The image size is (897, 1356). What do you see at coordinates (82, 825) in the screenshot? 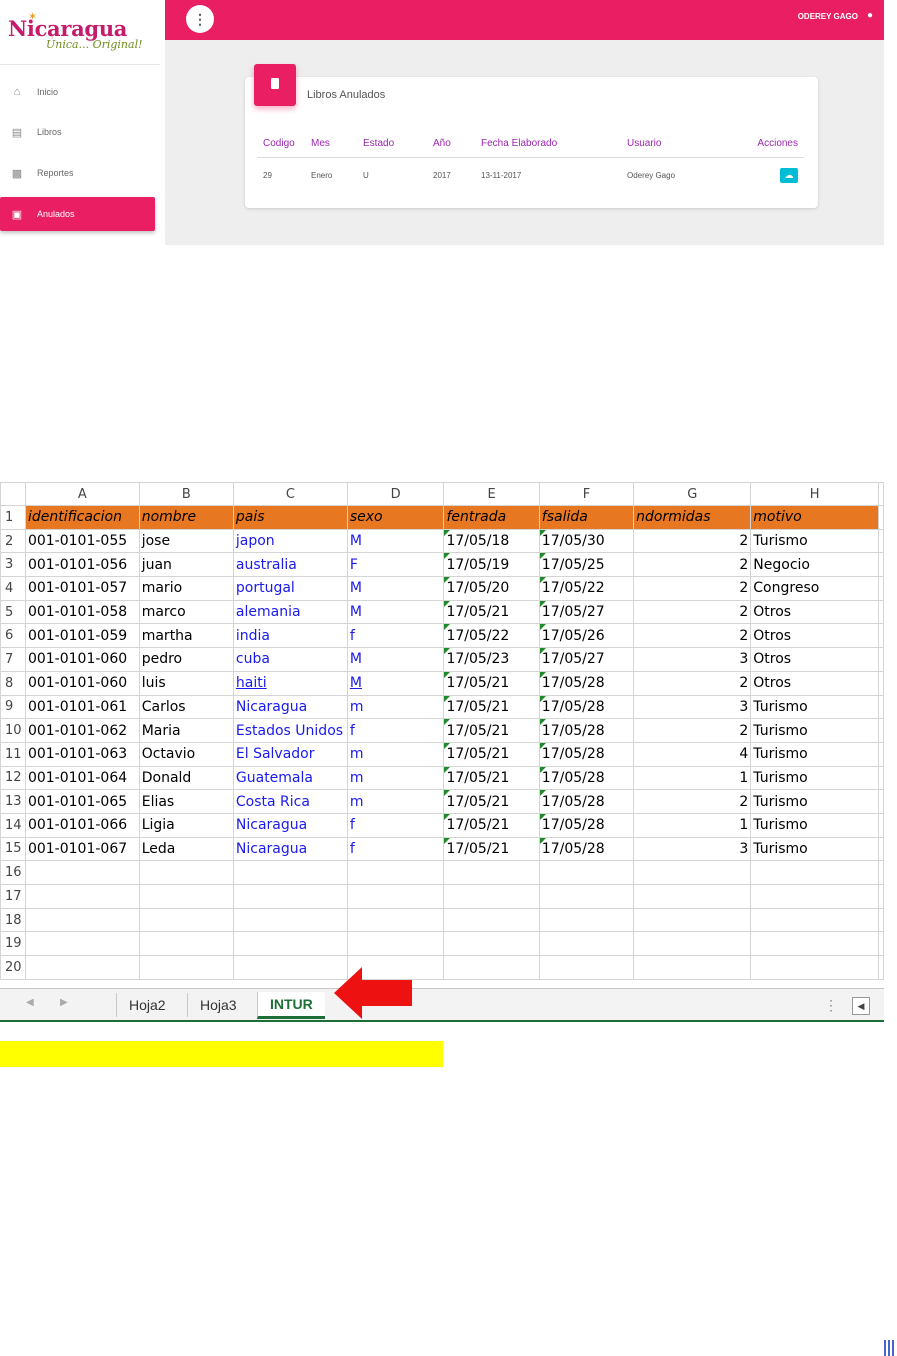
I see `data-cell: 001-0101-066` at bounding box center [82, 825].